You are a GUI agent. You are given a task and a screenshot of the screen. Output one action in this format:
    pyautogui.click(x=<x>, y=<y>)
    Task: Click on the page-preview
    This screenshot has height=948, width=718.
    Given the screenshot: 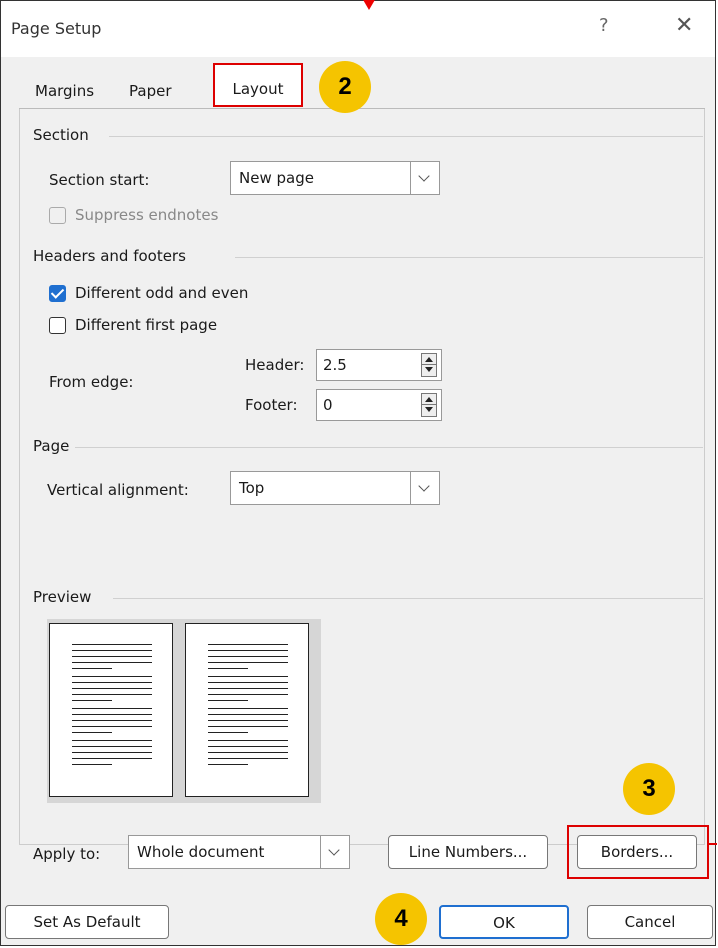 What is the action you would take?
    pyautogui.click(x=184, y=711)
    